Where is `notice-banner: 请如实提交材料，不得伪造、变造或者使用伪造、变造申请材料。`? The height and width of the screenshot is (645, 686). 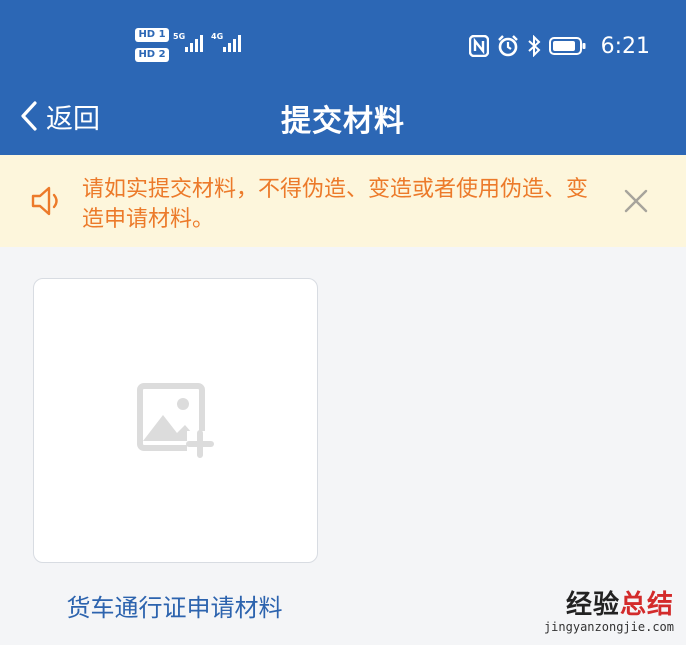 notice-banner: 请如实提交材料，不得伪造、变造或者使用伪造、变造申请材料。 is located at coordinates (343, 201).